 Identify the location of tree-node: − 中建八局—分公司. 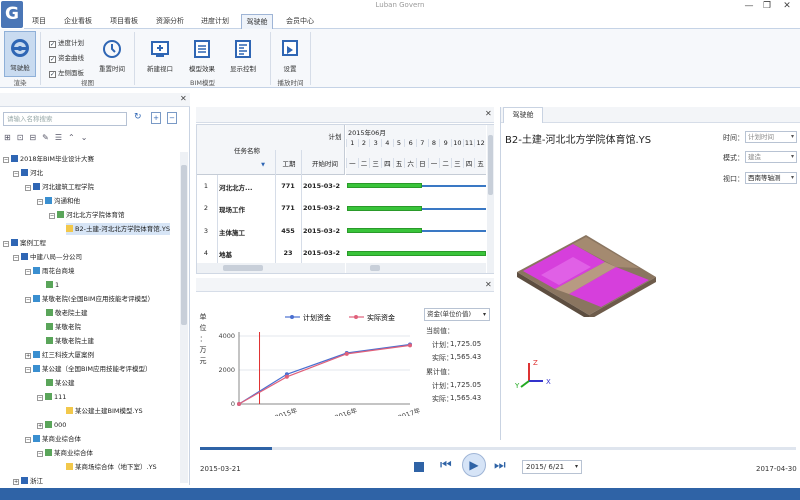
(47, 257).